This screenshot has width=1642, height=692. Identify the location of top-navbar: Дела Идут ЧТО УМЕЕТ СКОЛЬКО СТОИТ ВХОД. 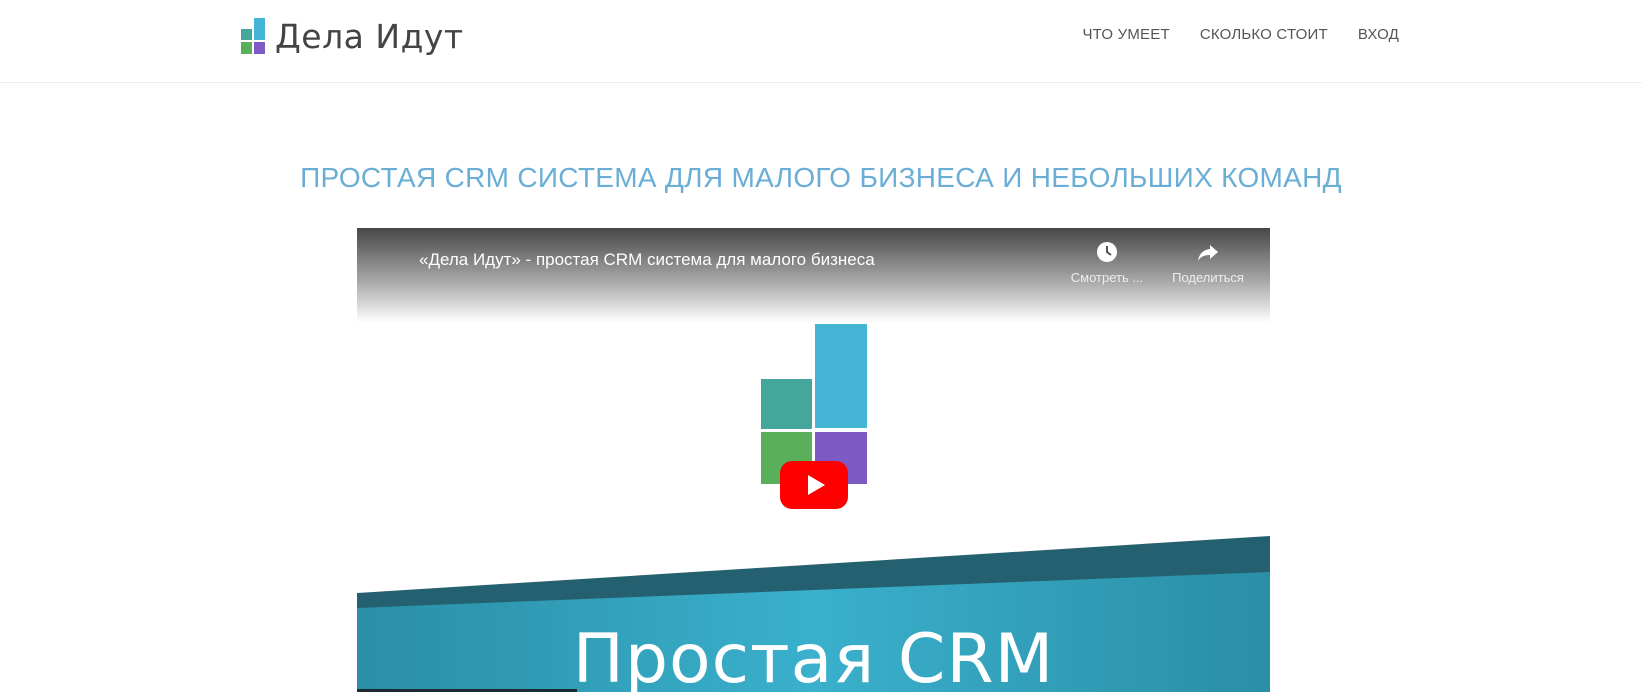
(821, 41).